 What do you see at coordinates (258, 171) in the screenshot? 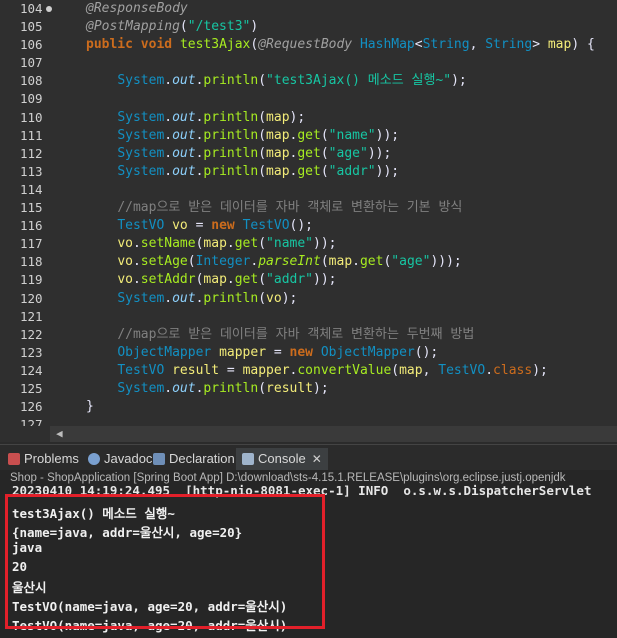
I see `code-text: System.out.println(map.get("addr"));` at bounding box center [258, 171].